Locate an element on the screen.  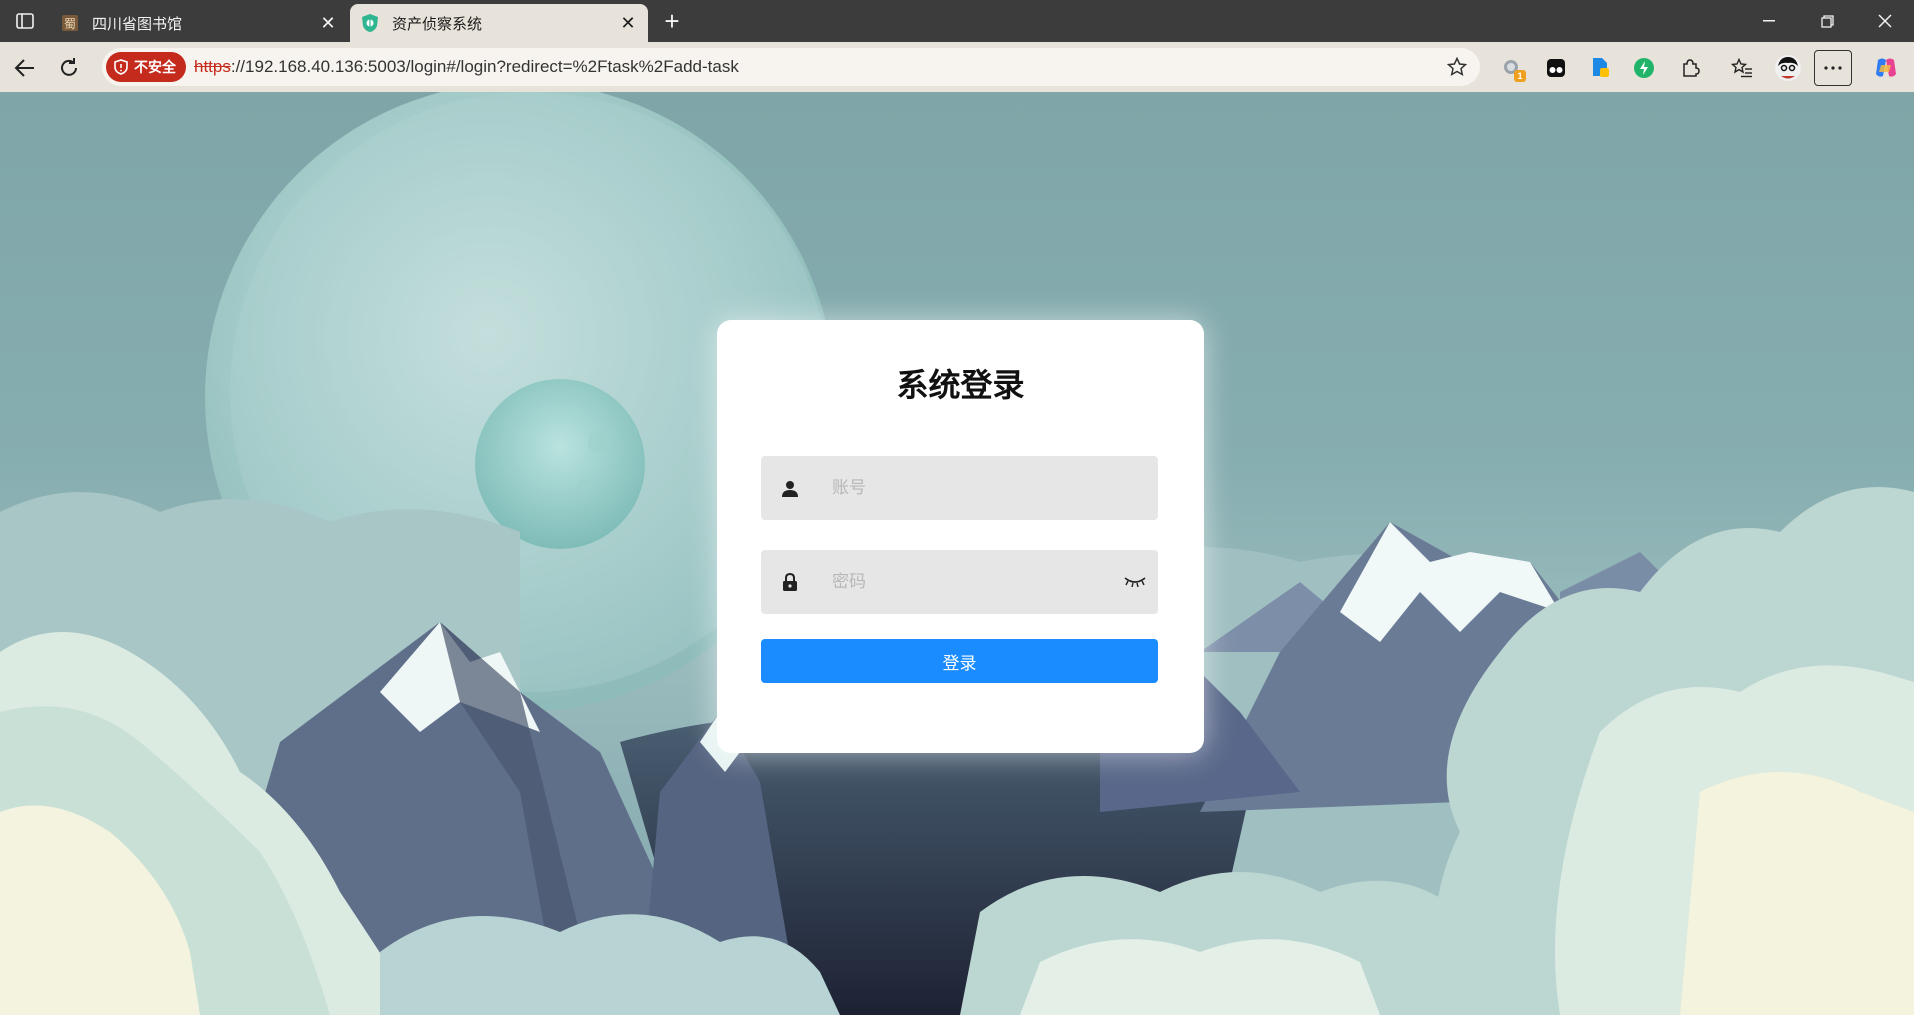
tab-library: 蜀 四川省图书馆 ✕ is located at coordinates (199, 23).